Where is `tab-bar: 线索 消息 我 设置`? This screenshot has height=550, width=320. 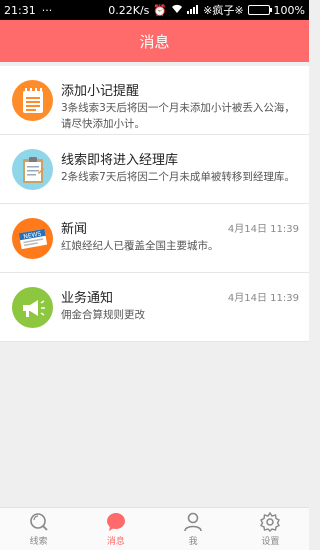
tab-bar: 线索 消息 我 设置 is located at coordinates (154, 528).